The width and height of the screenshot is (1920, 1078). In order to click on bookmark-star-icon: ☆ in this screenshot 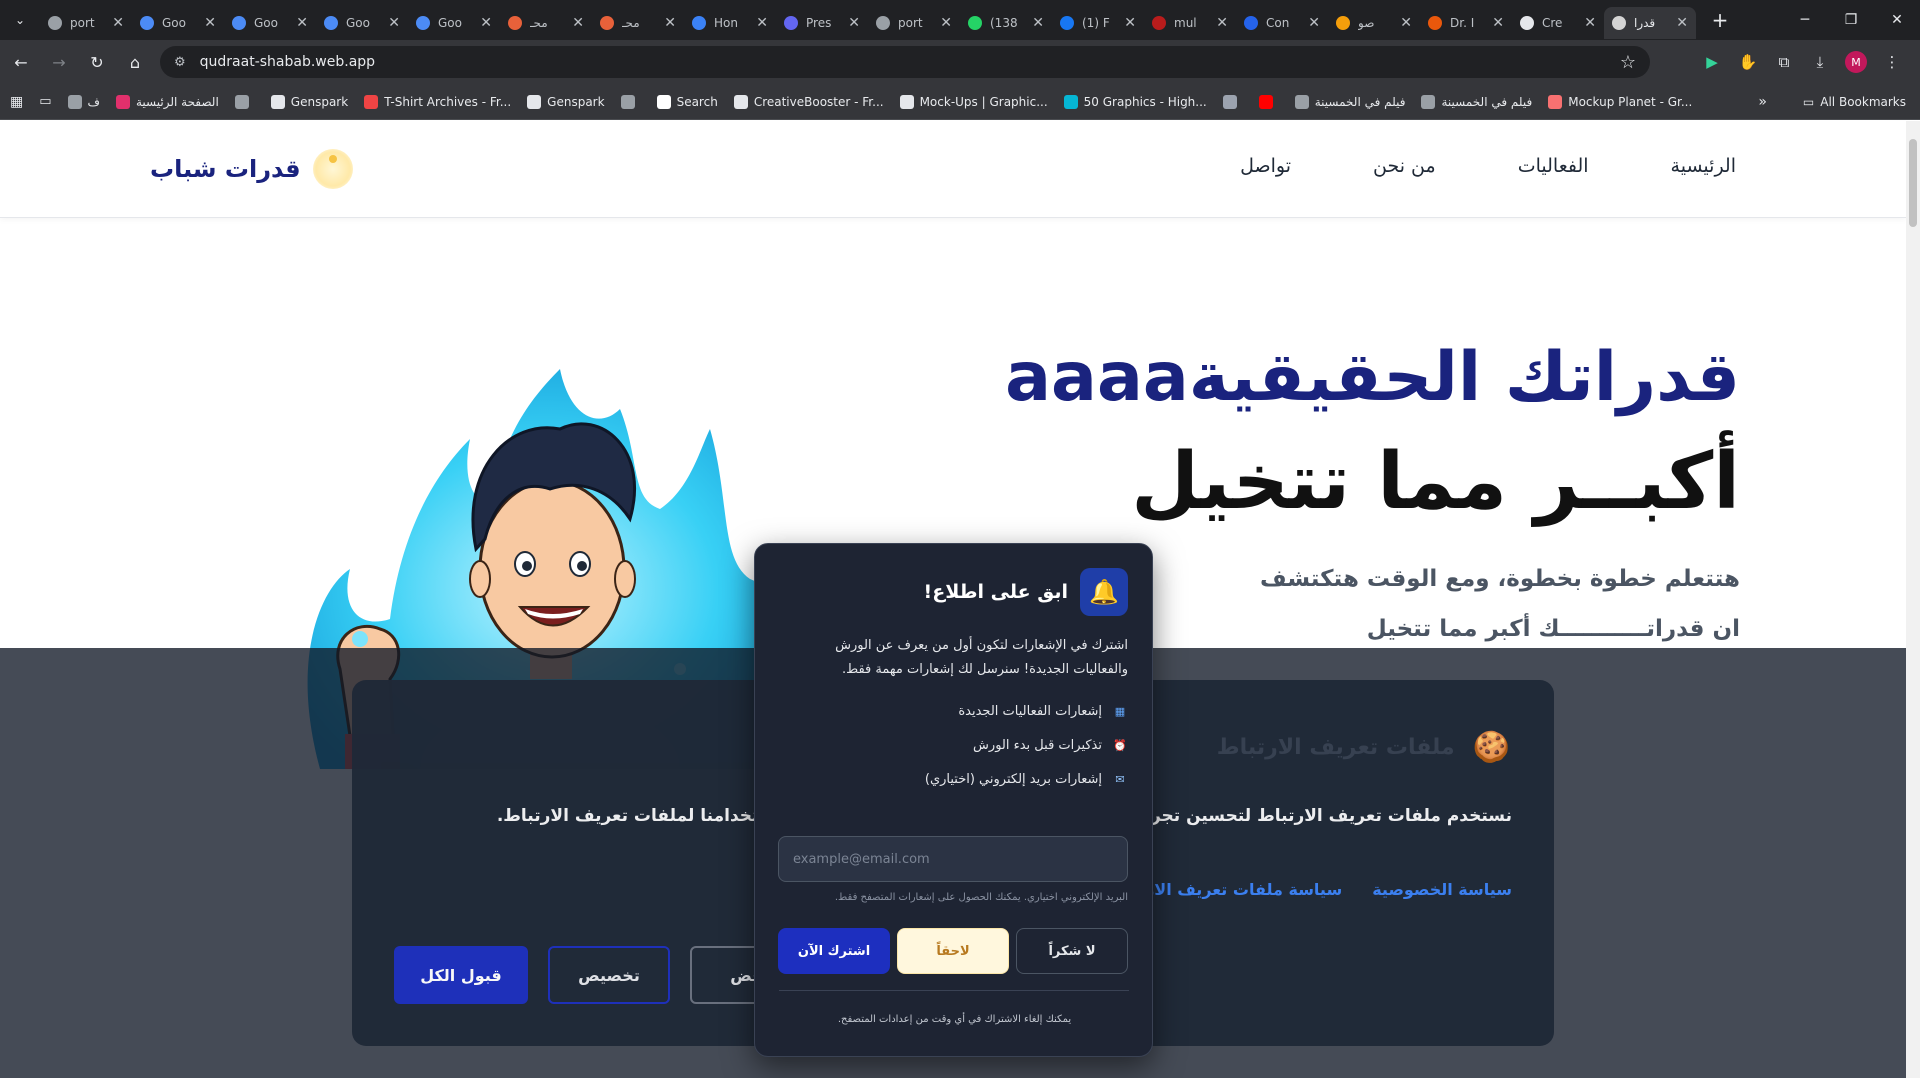, I will do `click(1628, 62)`.